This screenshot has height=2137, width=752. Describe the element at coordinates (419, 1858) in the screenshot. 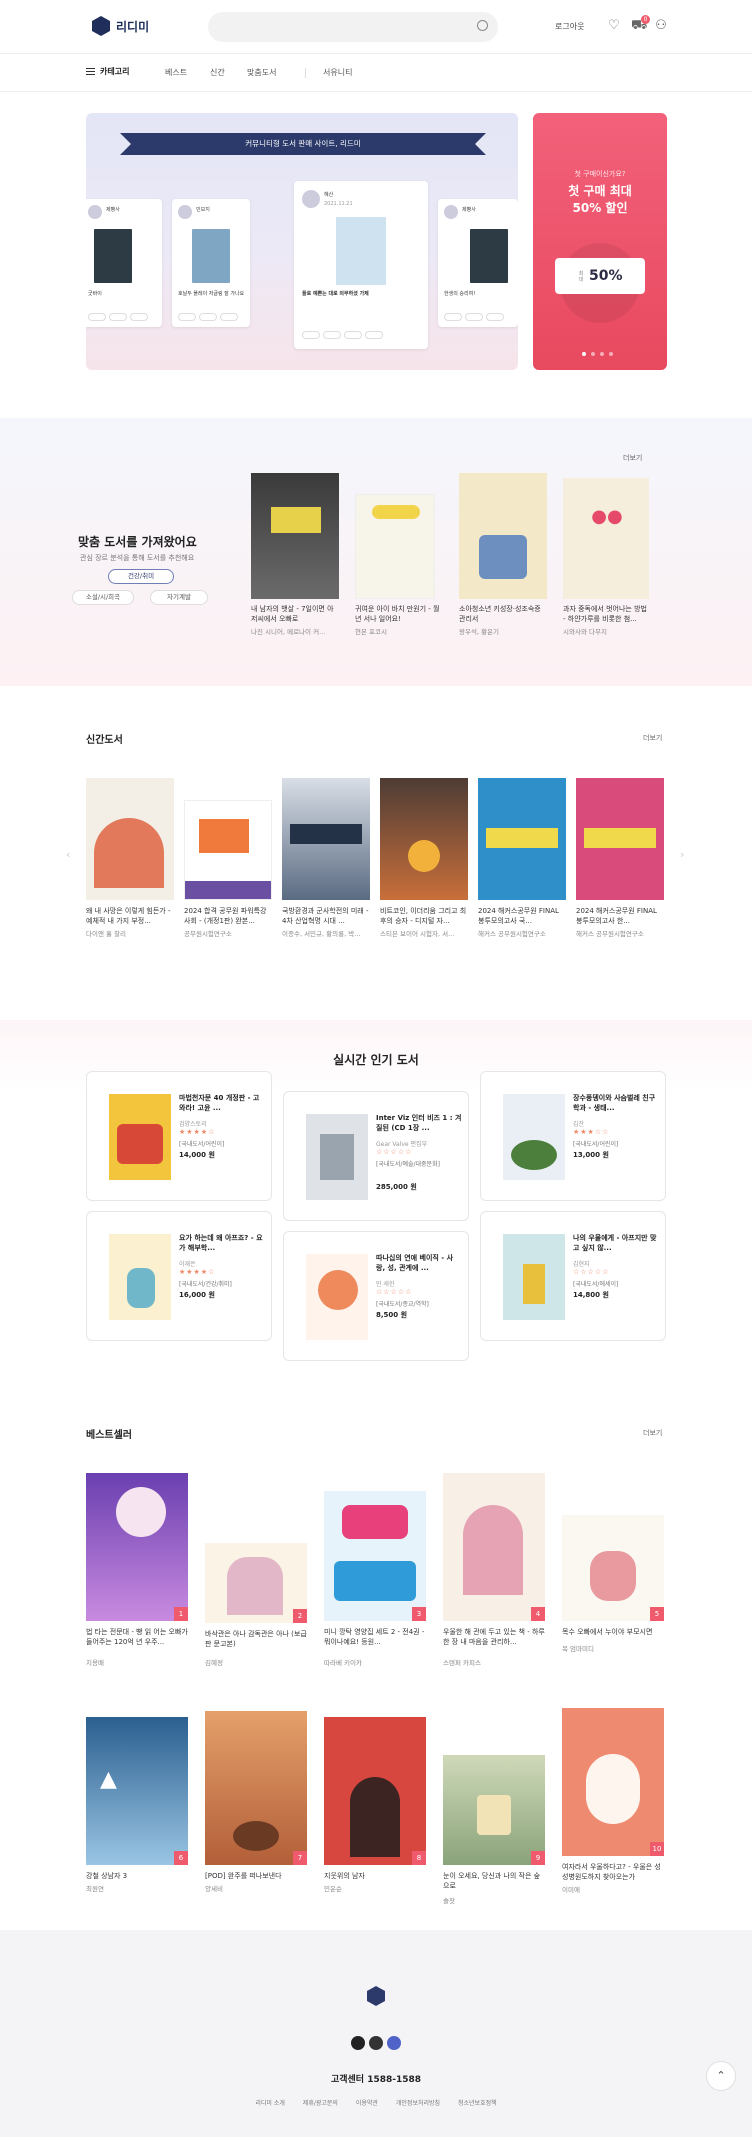

I see `rank-badge: 8` at that location.